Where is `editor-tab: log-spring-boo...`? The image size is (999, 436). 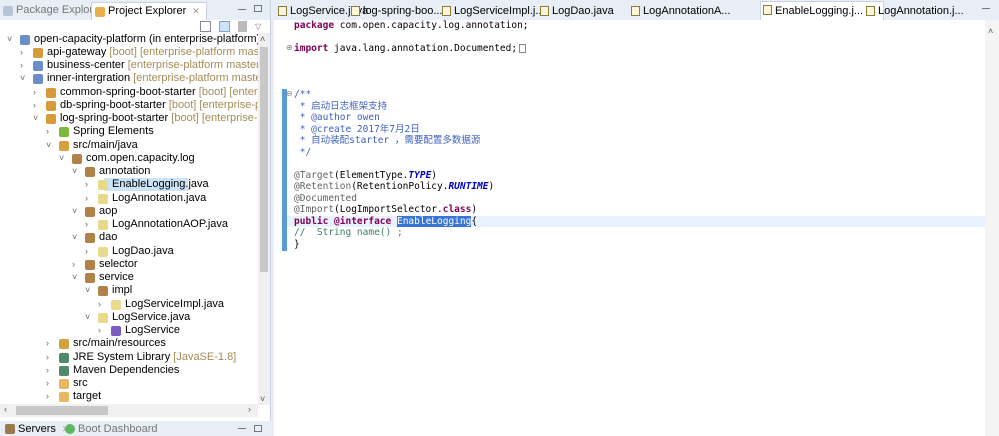 editor-tab: log-spring-boo... is located at coordinates (396, 11).